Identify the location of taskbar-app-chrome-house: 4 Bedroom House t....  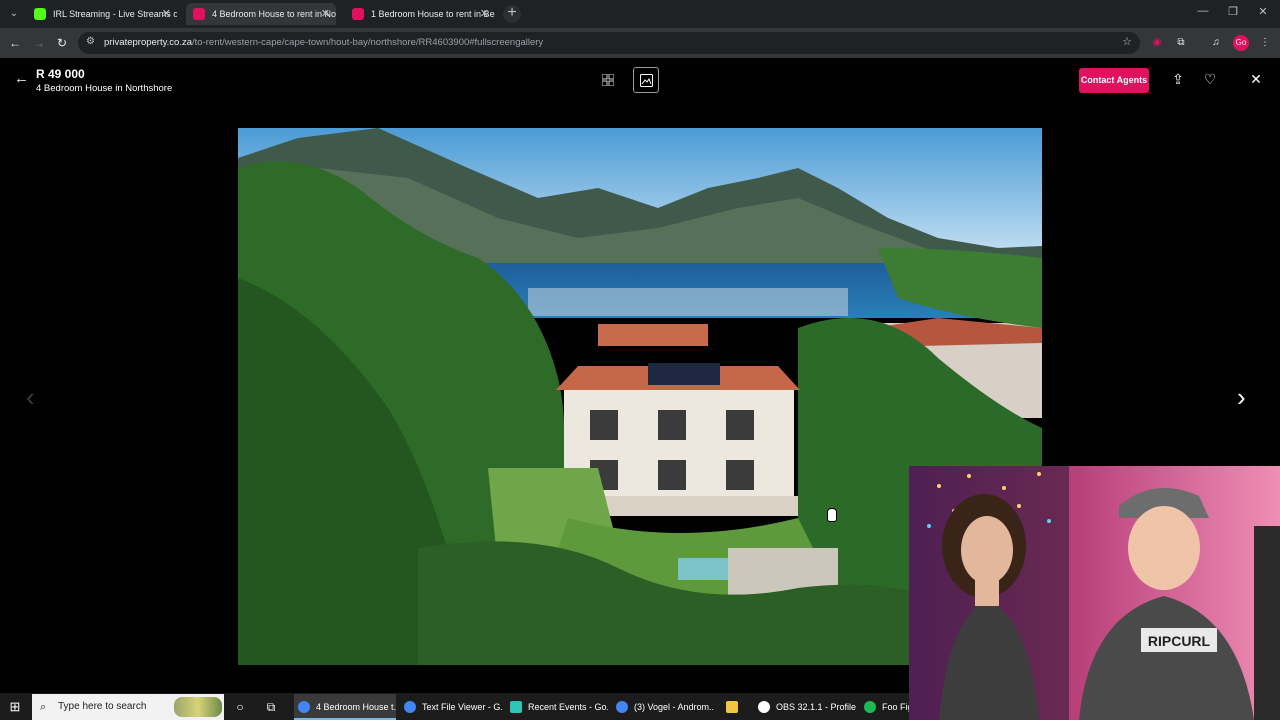
(345, 707).